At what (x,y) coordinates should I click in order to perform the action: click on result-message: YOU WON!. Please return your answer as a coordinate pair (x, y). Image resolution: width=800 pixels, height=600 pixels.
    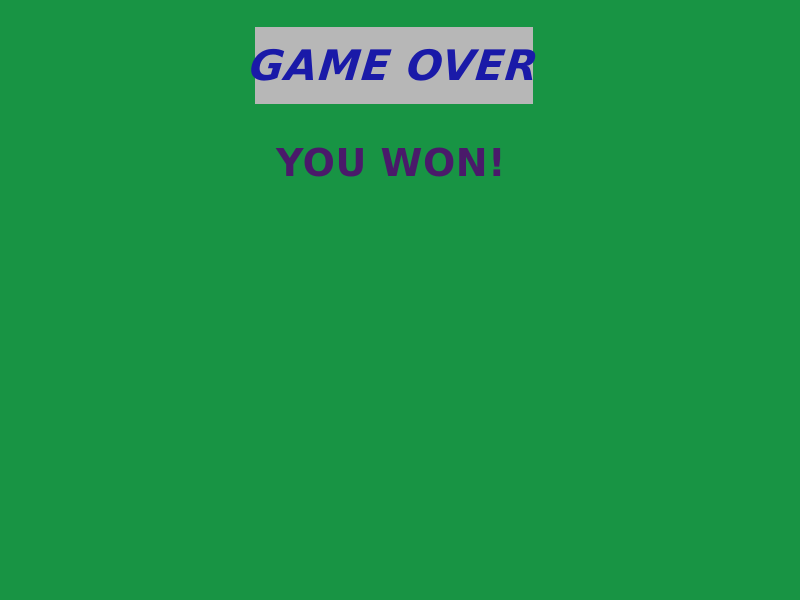
    Looking at the image, I should click on (391, 163).